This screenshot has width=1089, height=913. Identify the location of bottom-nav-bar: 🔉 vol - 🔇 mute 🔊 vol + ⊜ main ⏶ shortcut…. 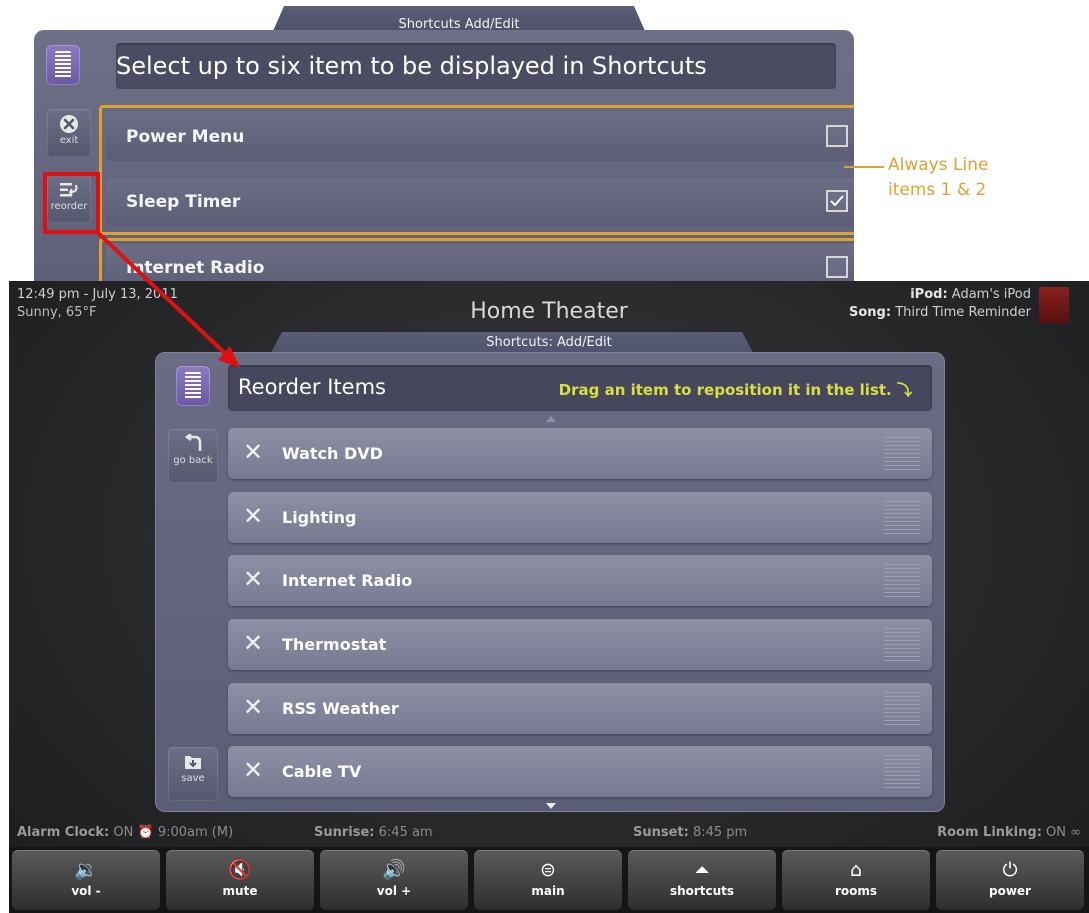
(549, 880).